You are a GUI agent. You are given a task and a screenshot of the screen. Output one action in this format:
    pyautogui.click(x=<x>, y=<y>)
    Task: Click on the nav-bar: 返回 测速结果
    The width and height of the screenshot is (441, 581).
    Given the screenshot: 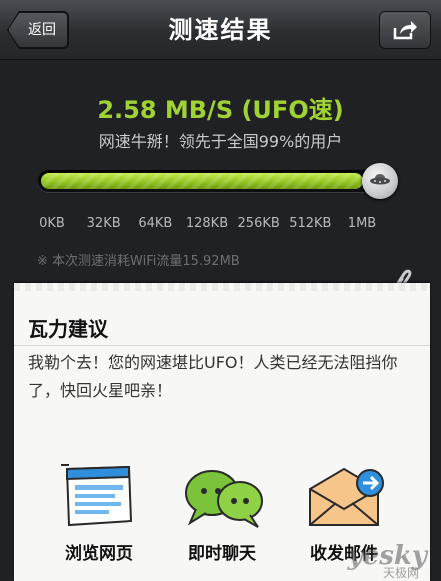 What is the action you would take?
    pyautogui.click(x=220, y=30)
    